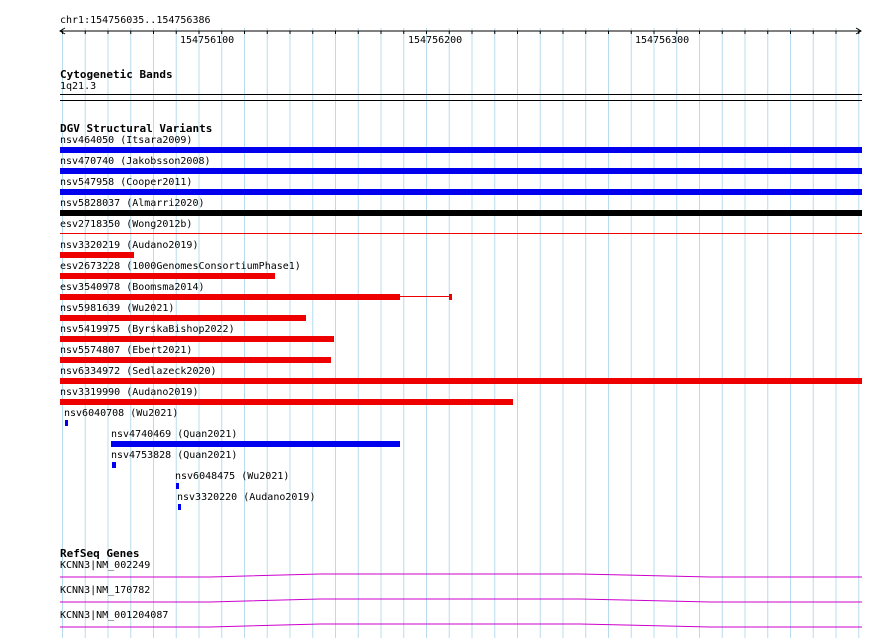 This screenshot has width=890, height=638. What do you see at coordinates (180, 267) in the screenshot?
I see `variant-label: esv2673228 (1000GenomesConsortiumPhase1)` at bounding box center [180, 267].